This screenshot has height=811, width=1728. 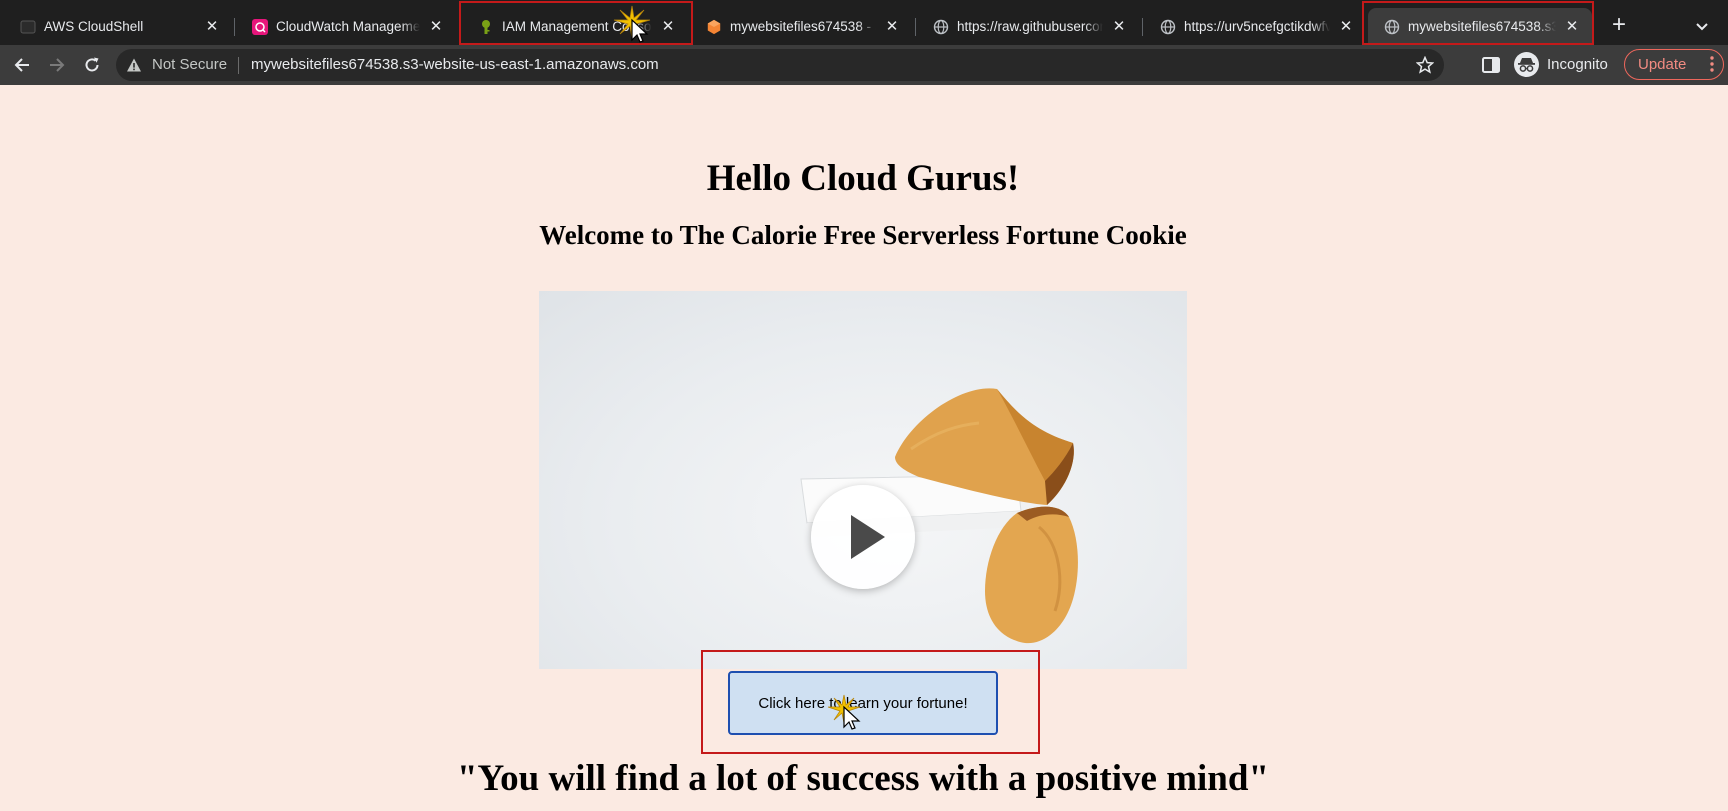 I want to click on tab-title: CloudWatch Management C, so click(x=348, y=26).